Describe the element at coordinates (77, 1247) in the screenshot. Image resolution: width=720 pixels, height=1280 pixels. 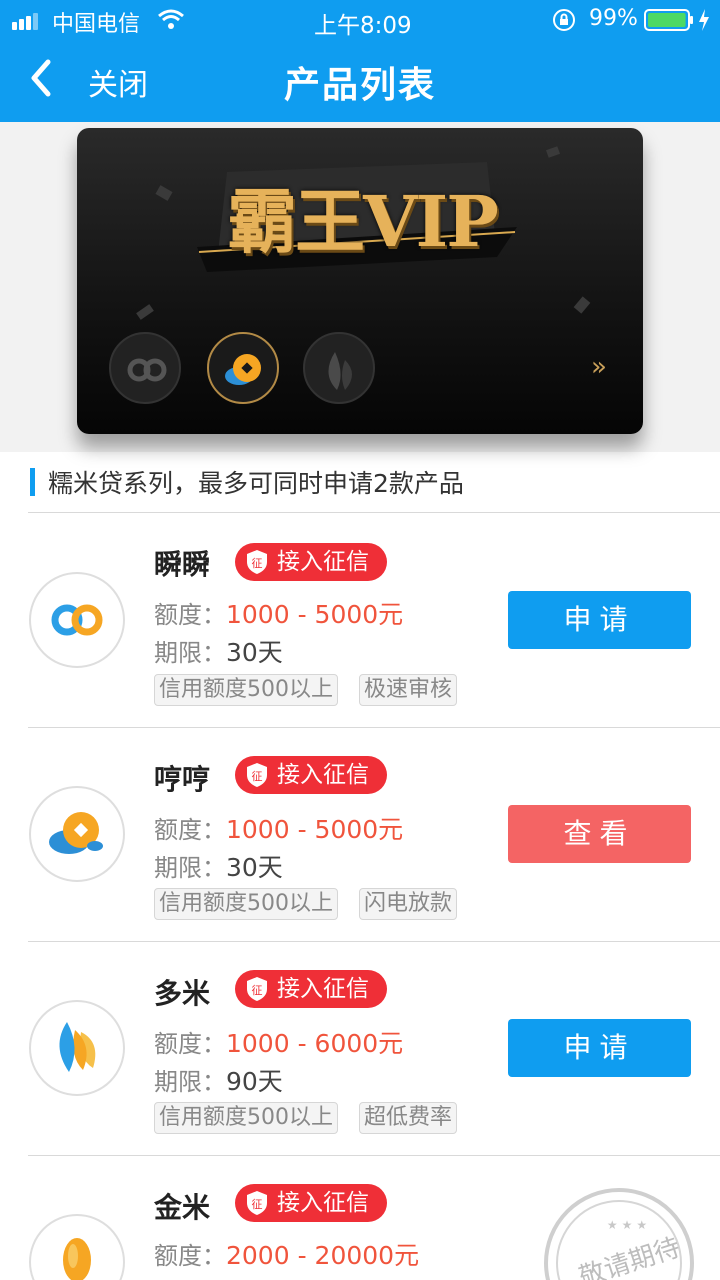
I see `grain-logo-icon` at that location.